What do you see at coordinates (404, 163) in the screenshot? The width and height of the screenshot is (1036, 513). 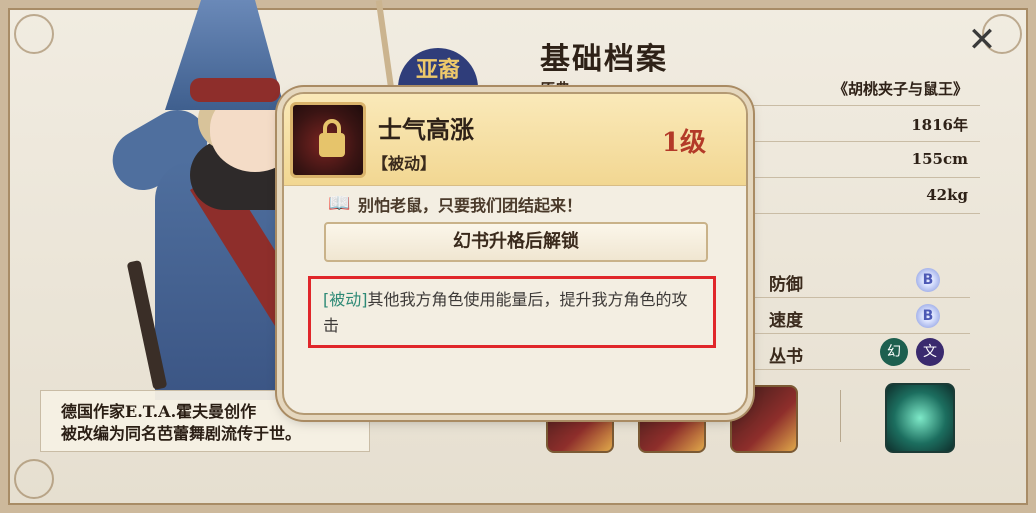 I see `skill-type: 【被动】` at bounding box center [404, 163].